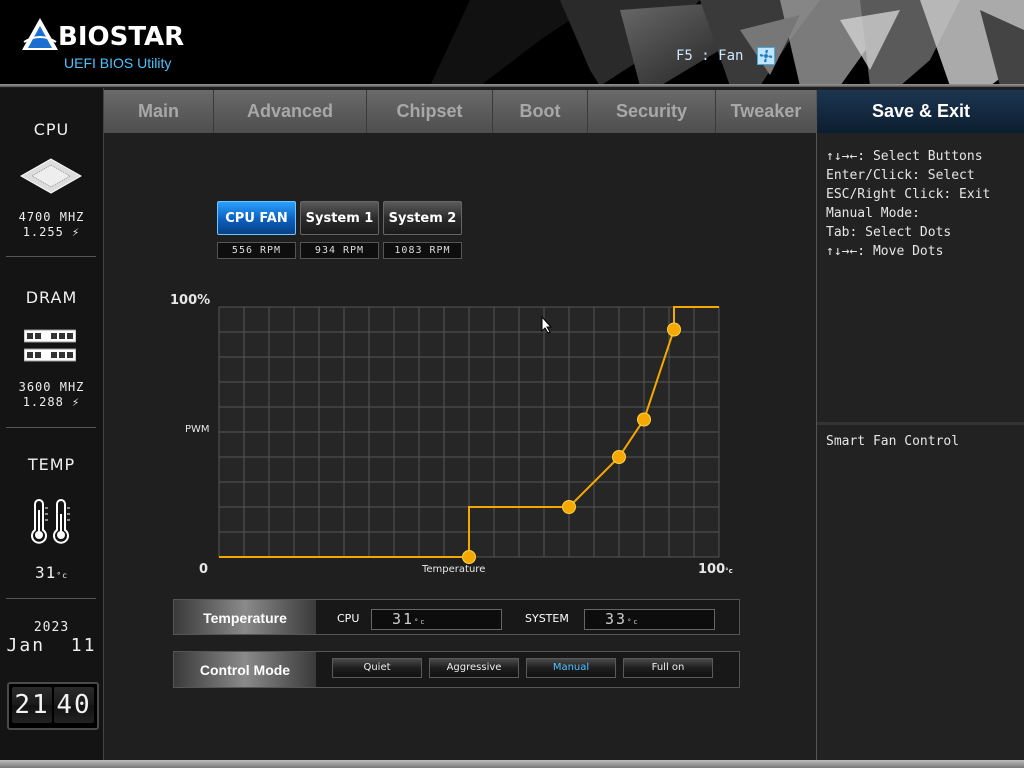 The height and width of the screenshot is (768, 1024). Describe the element at coordinates (51, 402) in the screenshot. I see `dram-voltage: 1.288 ⚡` at that location.